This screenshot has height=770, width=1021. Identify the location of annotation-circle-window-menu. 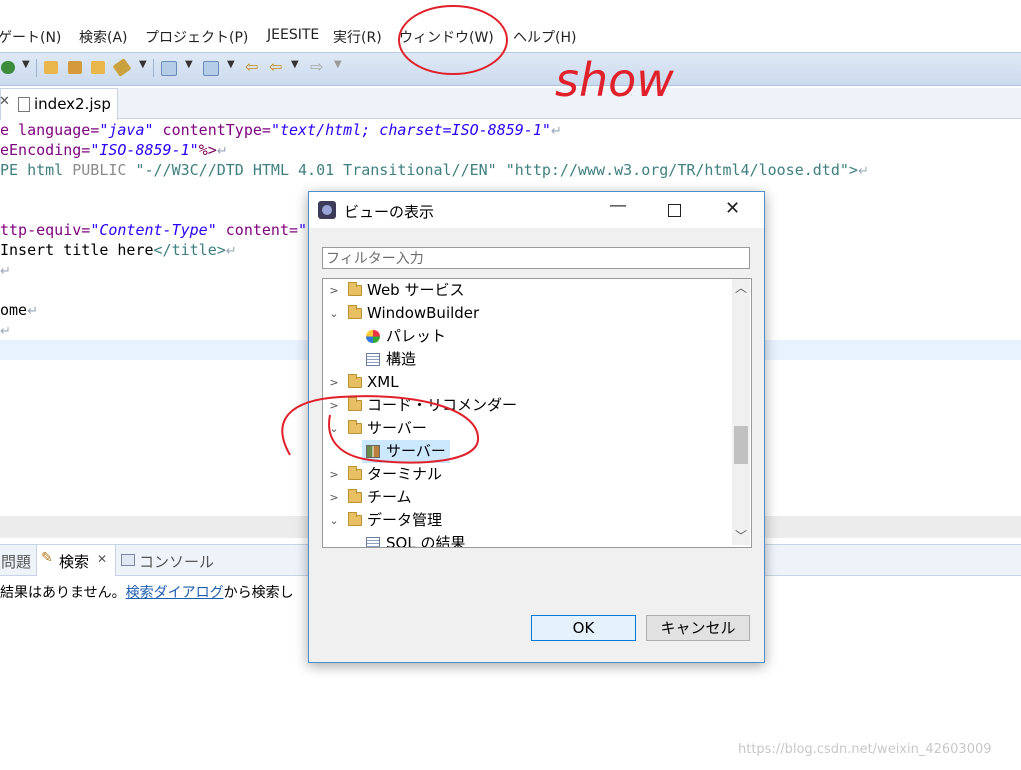
(453, 40).